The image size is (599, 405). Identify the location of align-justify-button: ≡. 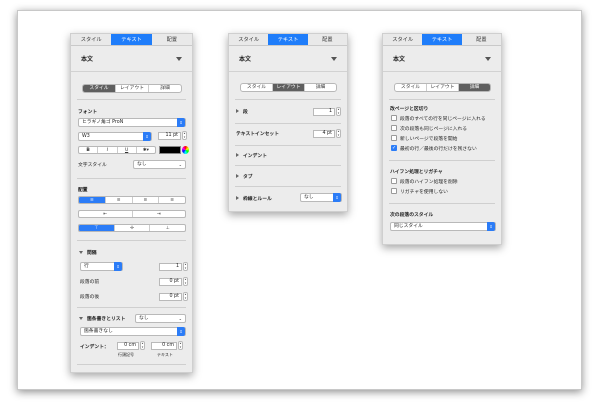
(172, 200).